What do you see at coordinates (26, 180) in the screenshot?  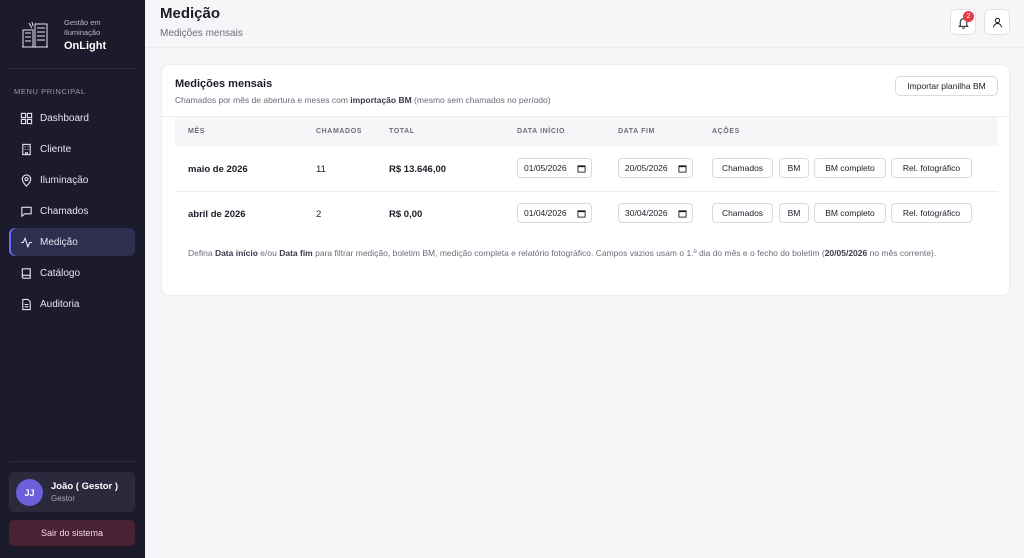 I see `map-pin-icon` at bounding box center [26, 180].